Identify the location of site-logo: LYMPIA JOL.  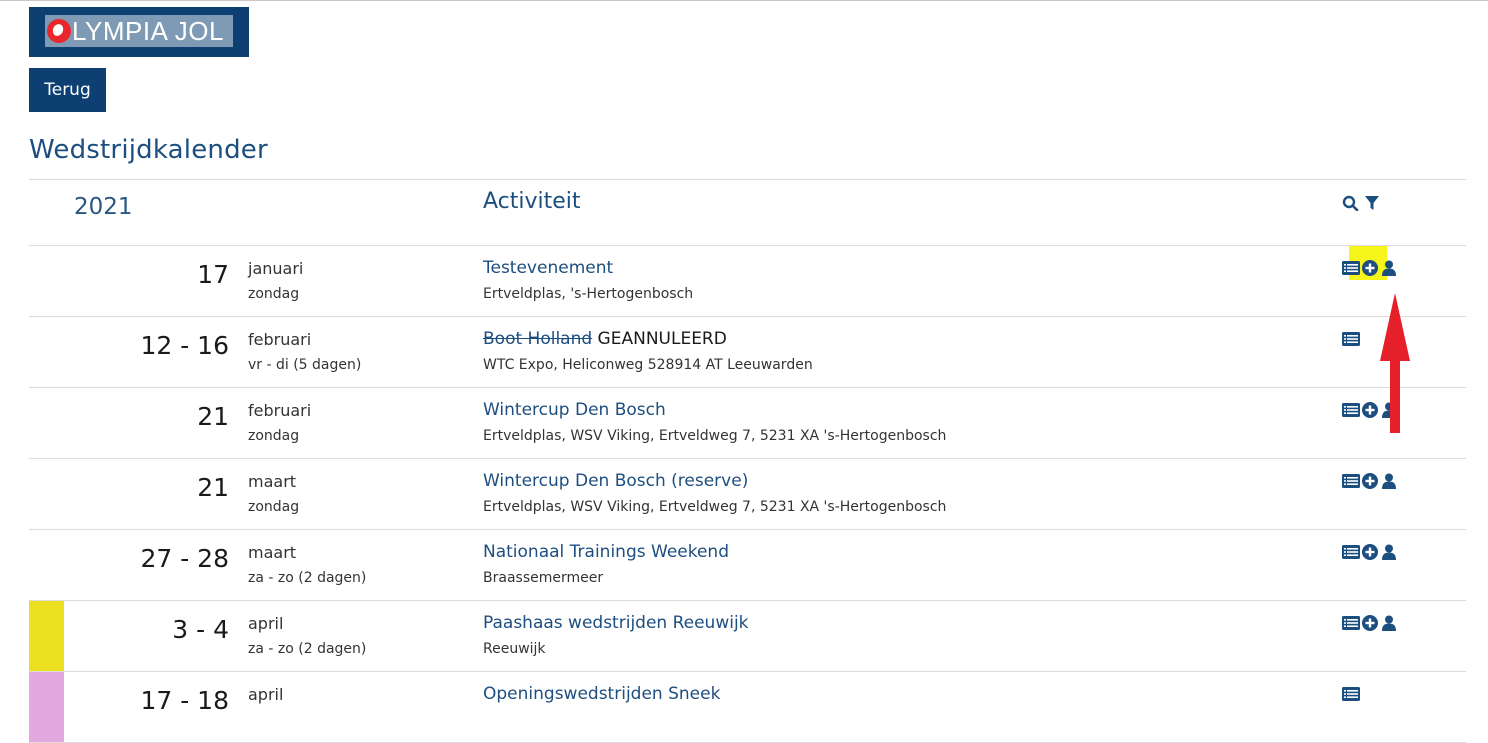
(139, 32).